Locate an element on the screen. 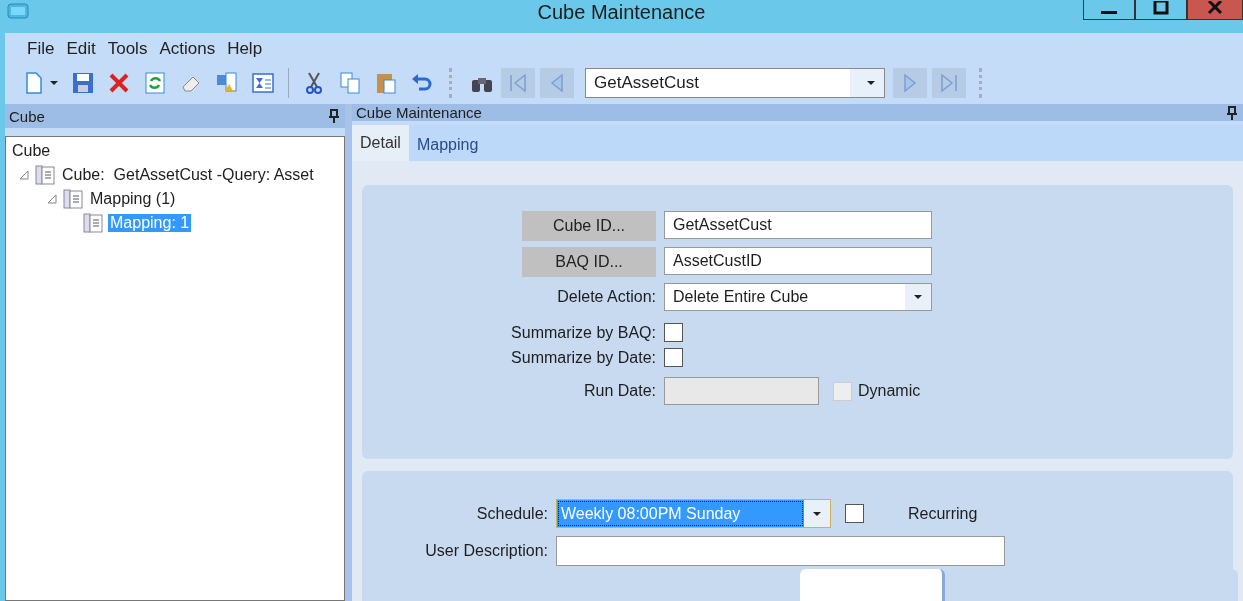  close-icon is located at coordinates (1215, 8).